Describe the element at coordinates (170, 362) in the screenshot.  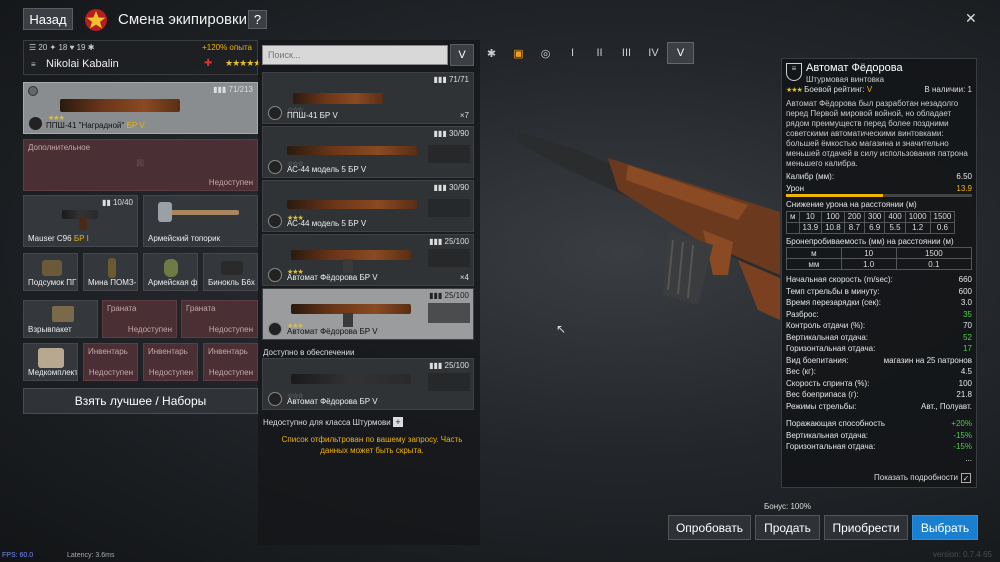
I see `inventory-slot-3: Инвентарь Недоступен` at that location.